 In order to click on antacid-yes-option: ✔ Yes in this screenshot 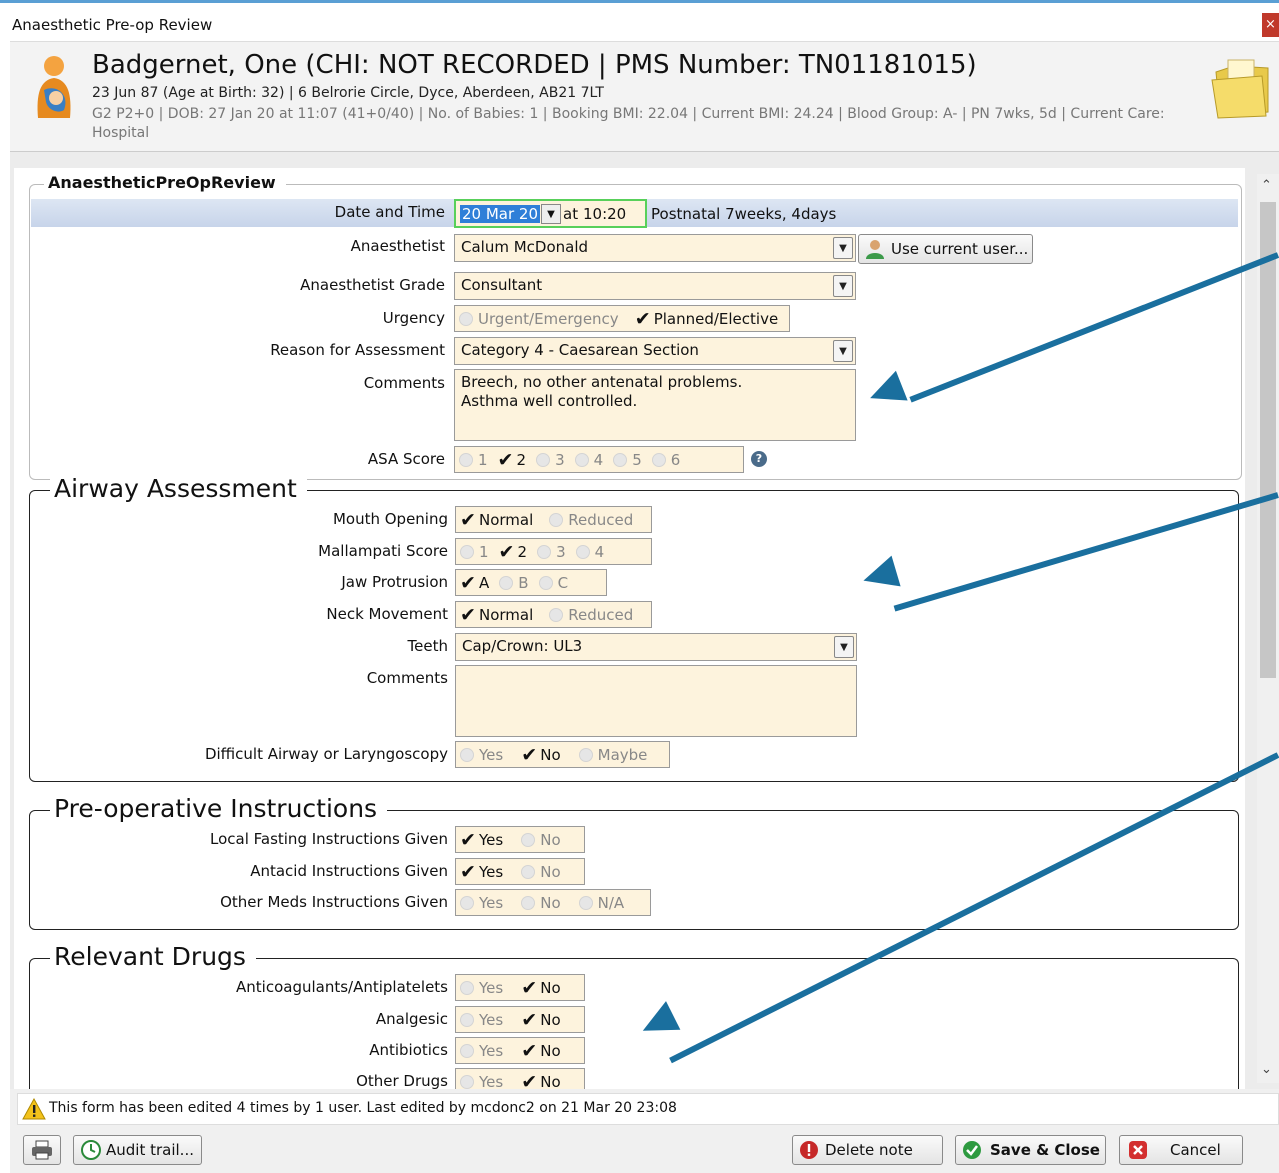, I will do `click(481, 871)`.